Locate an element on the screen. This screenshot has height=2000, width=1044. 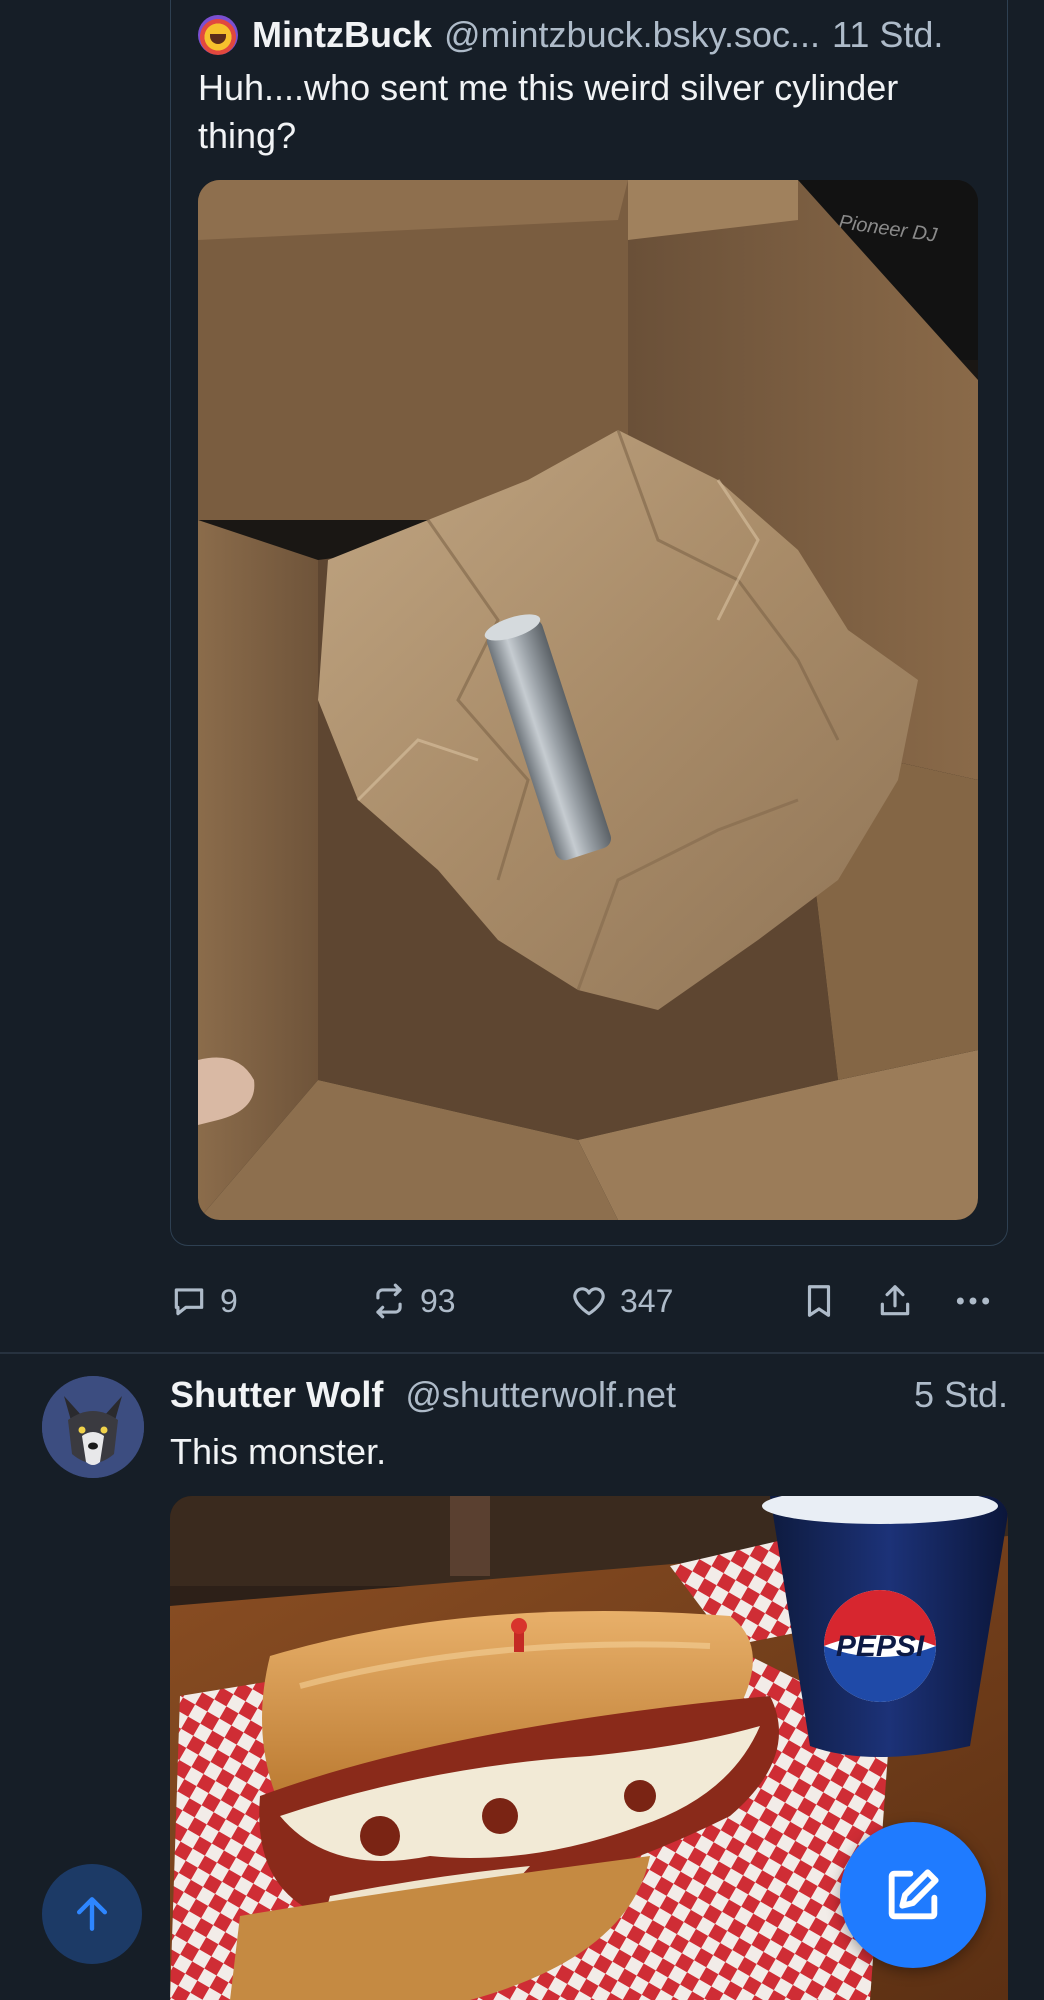
post-time: 11 Std. is located at coordinates (887, 35).